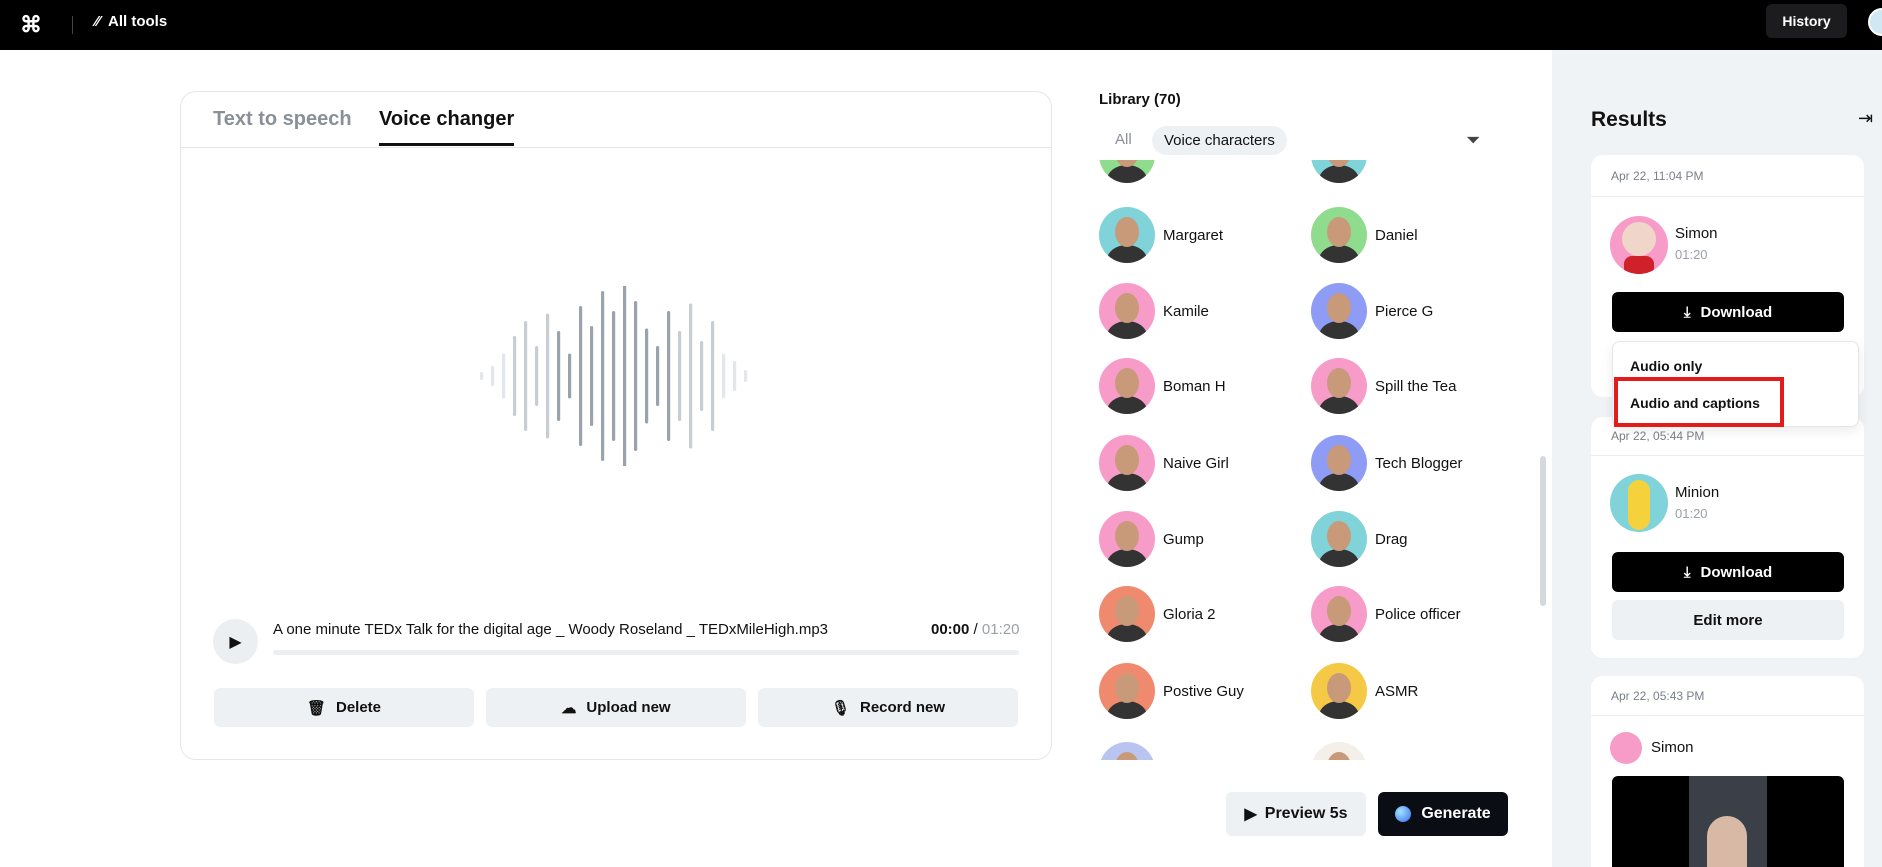 Image resolution: width=1882 pixels, height=867 pixels. What do you see at coordinates (359, 707) in the screenshot?
I see `delete-label: Delete` at bounding box center [359, 707].